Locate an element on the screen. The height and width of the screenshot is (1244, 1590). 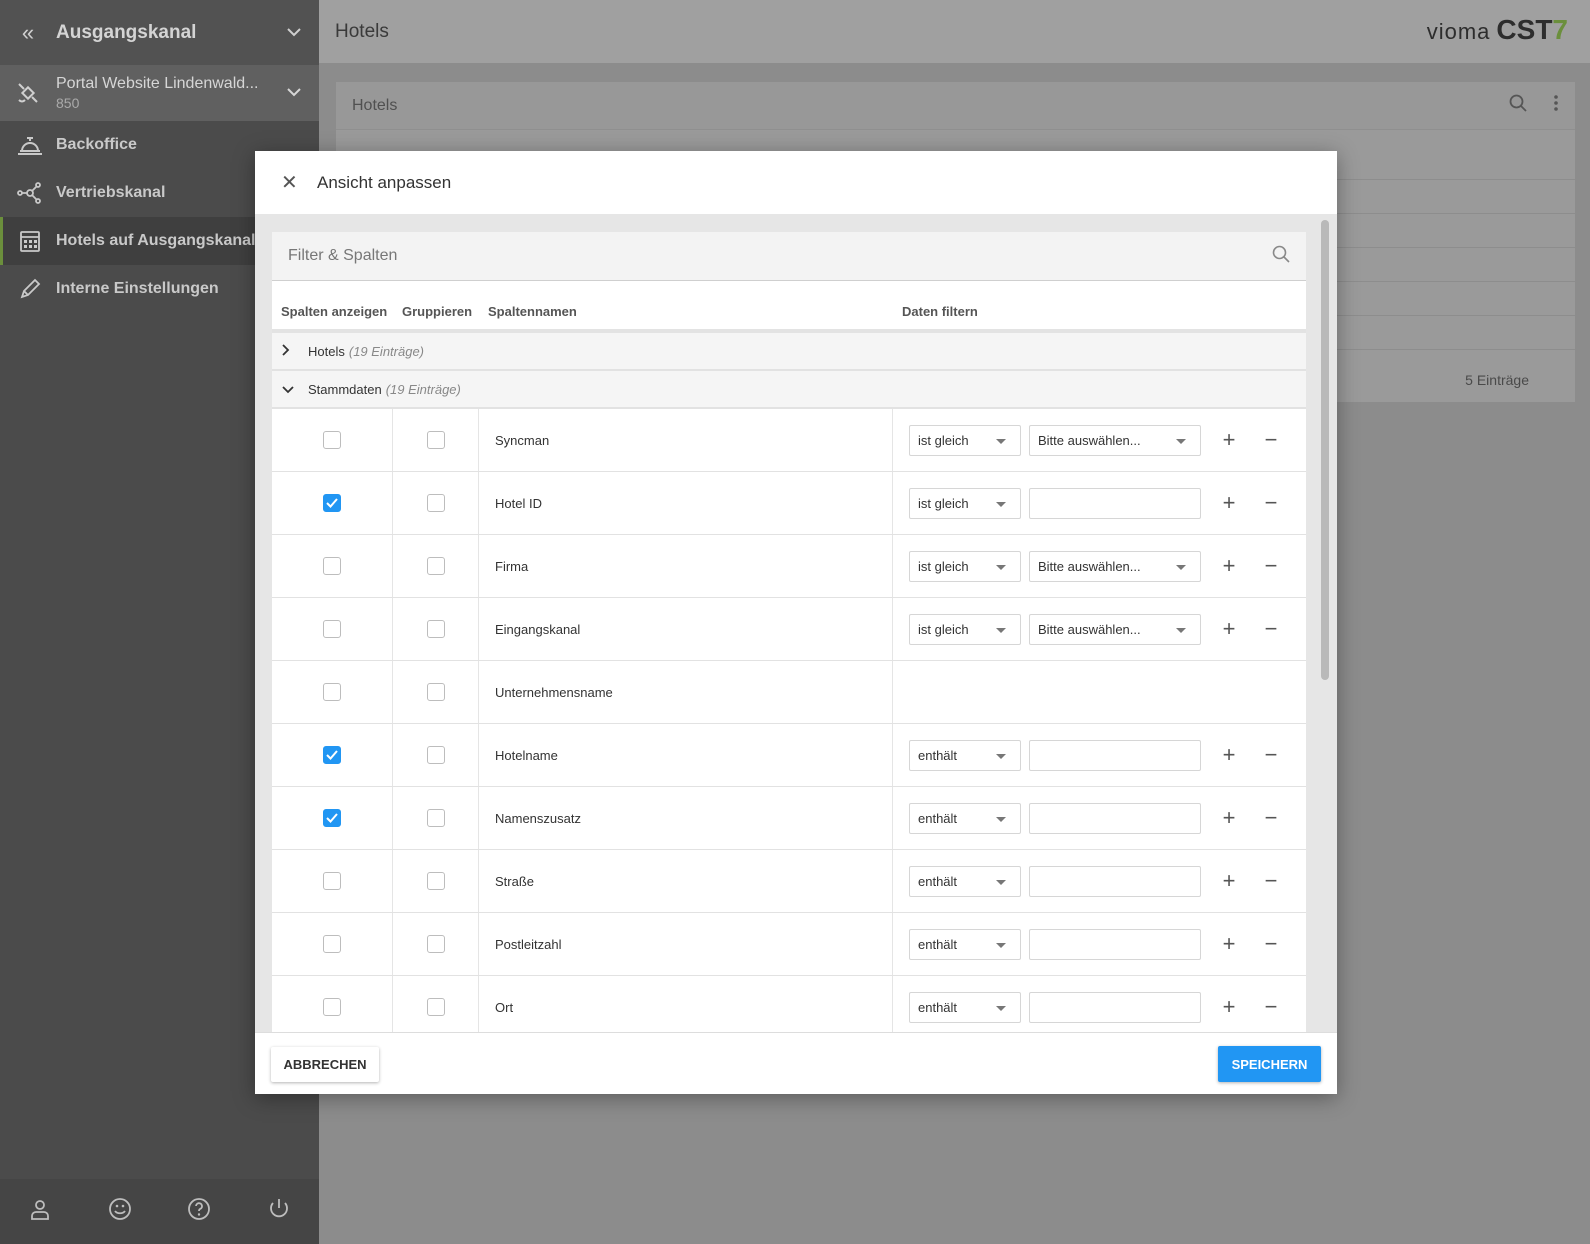
column-name: Syncman is located at coordinates (686, 440).